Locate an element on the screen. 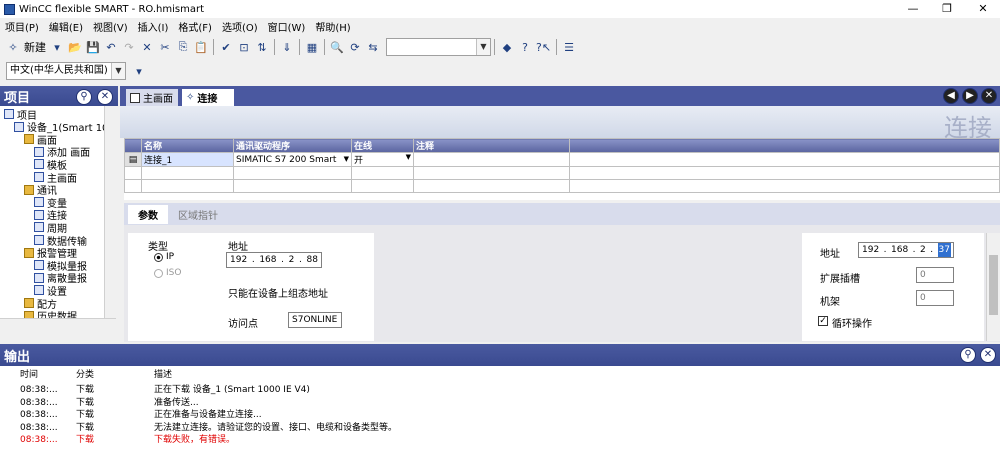 Image resolution: width=1000 pixels, height=458 pixels. cycle-icon is located at coordinates (39, 227).